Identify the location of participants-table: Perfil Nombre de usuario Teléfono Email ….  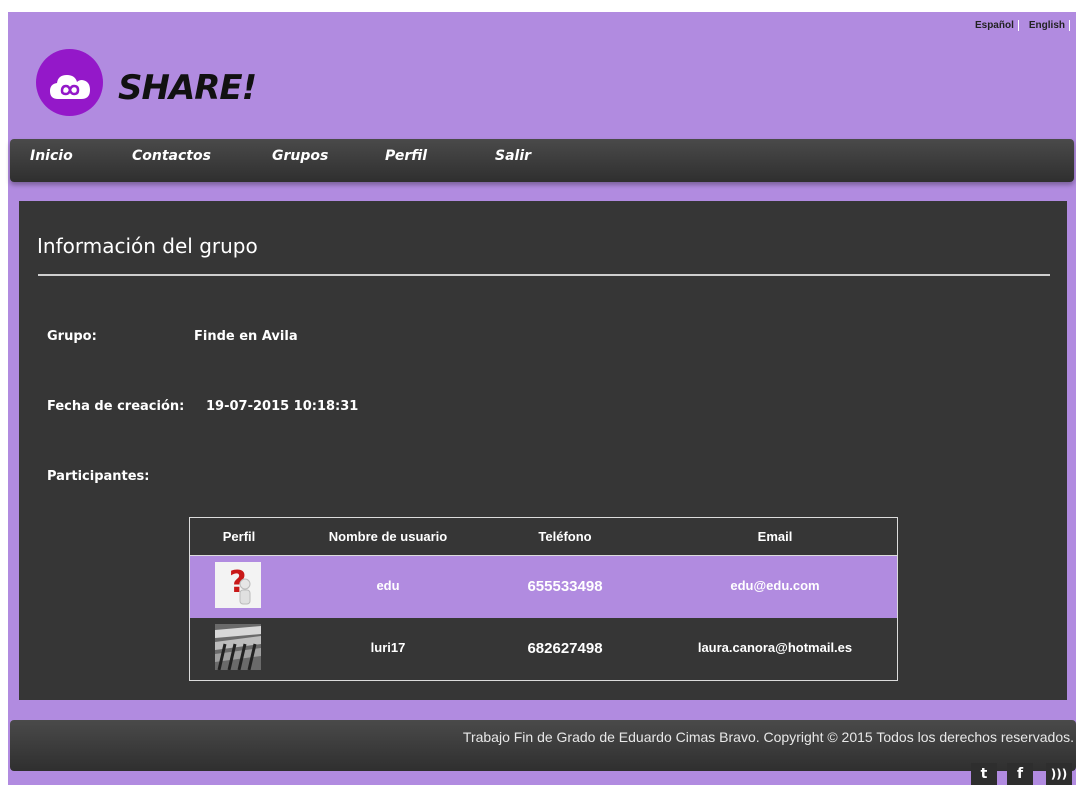
(543, 599).